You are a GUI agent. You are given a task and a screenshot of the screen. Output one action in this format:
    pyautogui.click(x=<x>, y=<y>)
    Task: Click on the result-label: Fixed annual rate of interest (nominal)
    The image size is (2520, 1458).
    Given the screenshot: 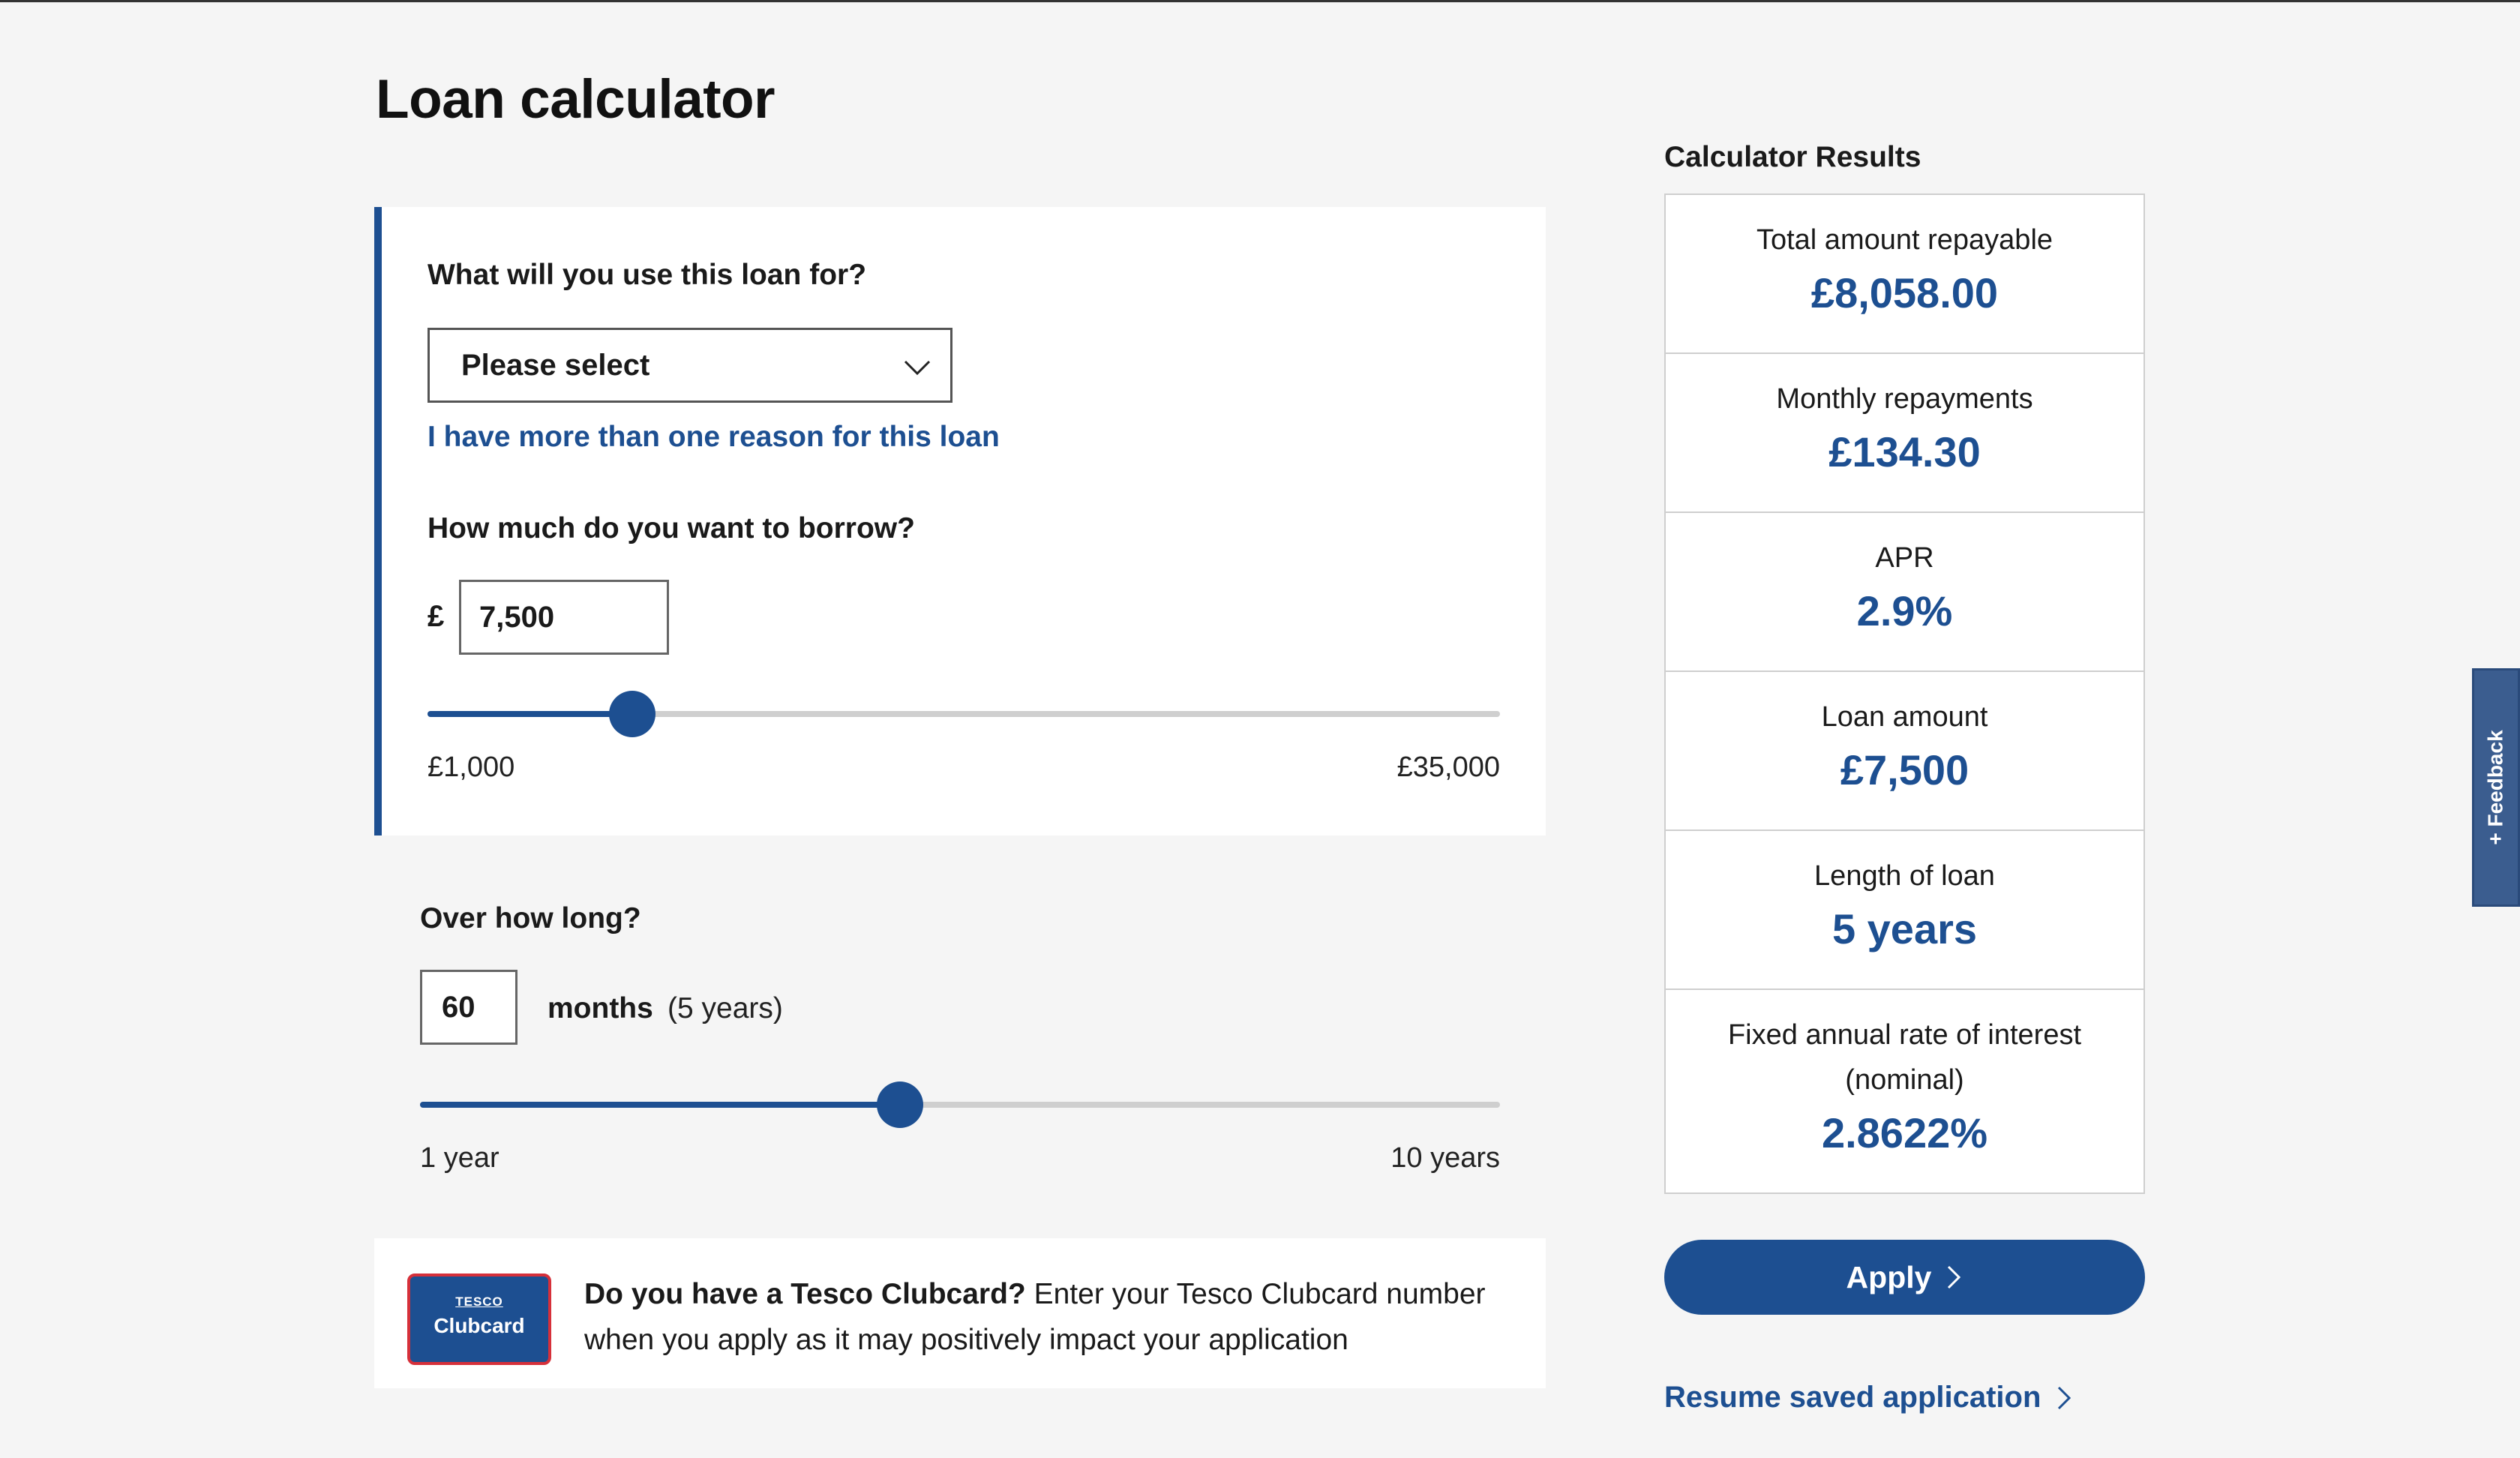 What is the action you would take?
    pyautogui.click(x=1904, y=1057)
    